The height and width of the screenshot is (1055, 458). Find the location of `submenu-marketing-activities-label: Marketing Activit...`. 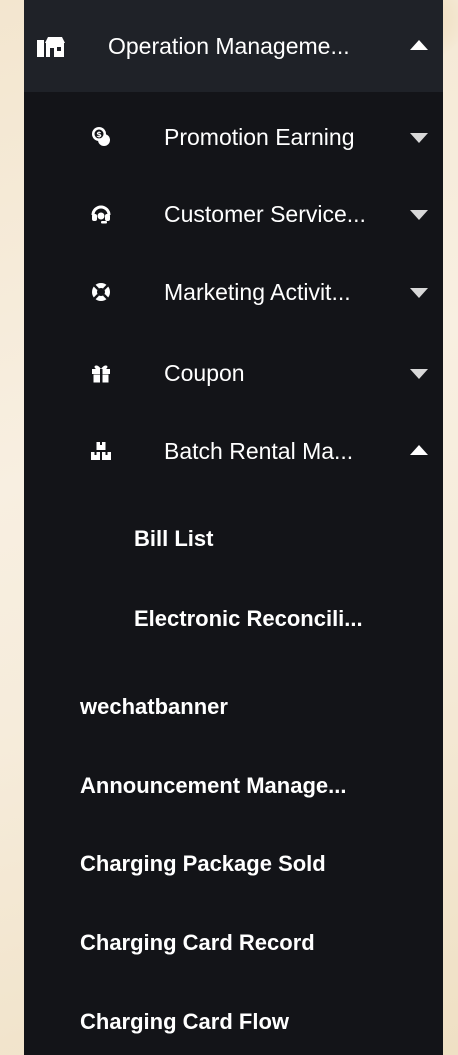

submenu-marketing-activities-label: Marketing Activit... is located at coordinates (257, 292).